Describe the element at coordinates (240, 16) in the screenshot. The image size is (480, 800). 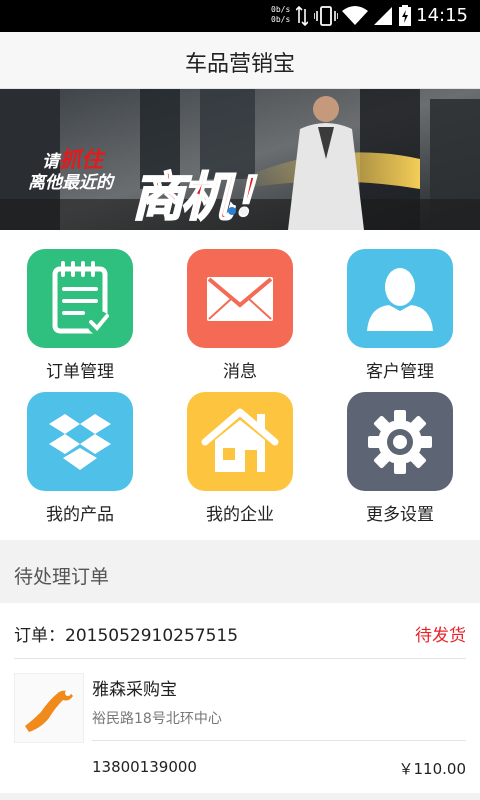
I see `status-bar: 0b/s 0b/s 14:15` at that location.